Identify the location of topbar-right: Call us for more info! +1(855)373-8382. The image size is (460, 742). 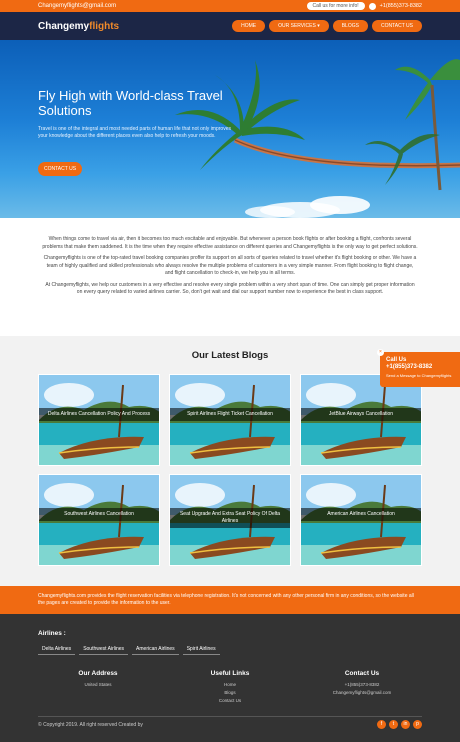
(364, 6).